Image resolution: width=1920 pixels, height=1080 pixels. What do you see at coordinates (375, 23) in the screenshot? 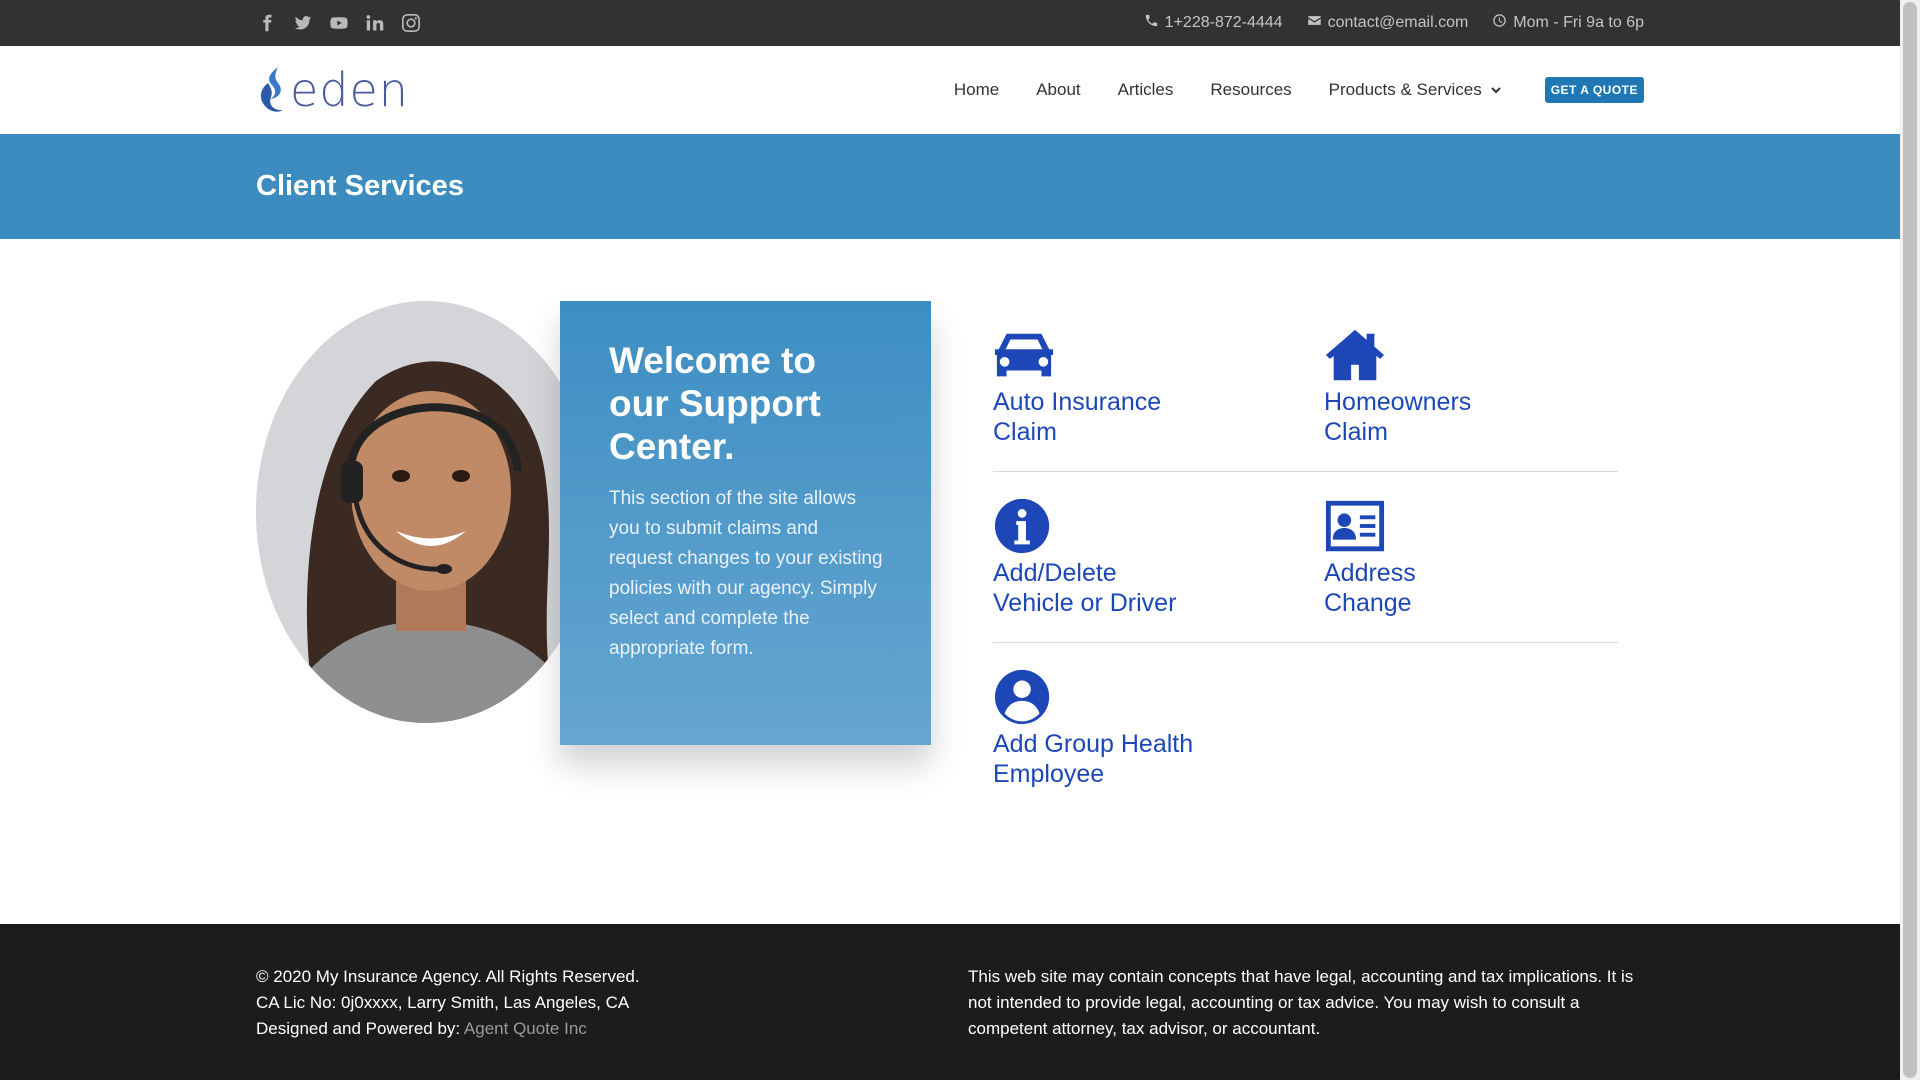
I see `linkedin-icon` at bounding box center [375, 23].